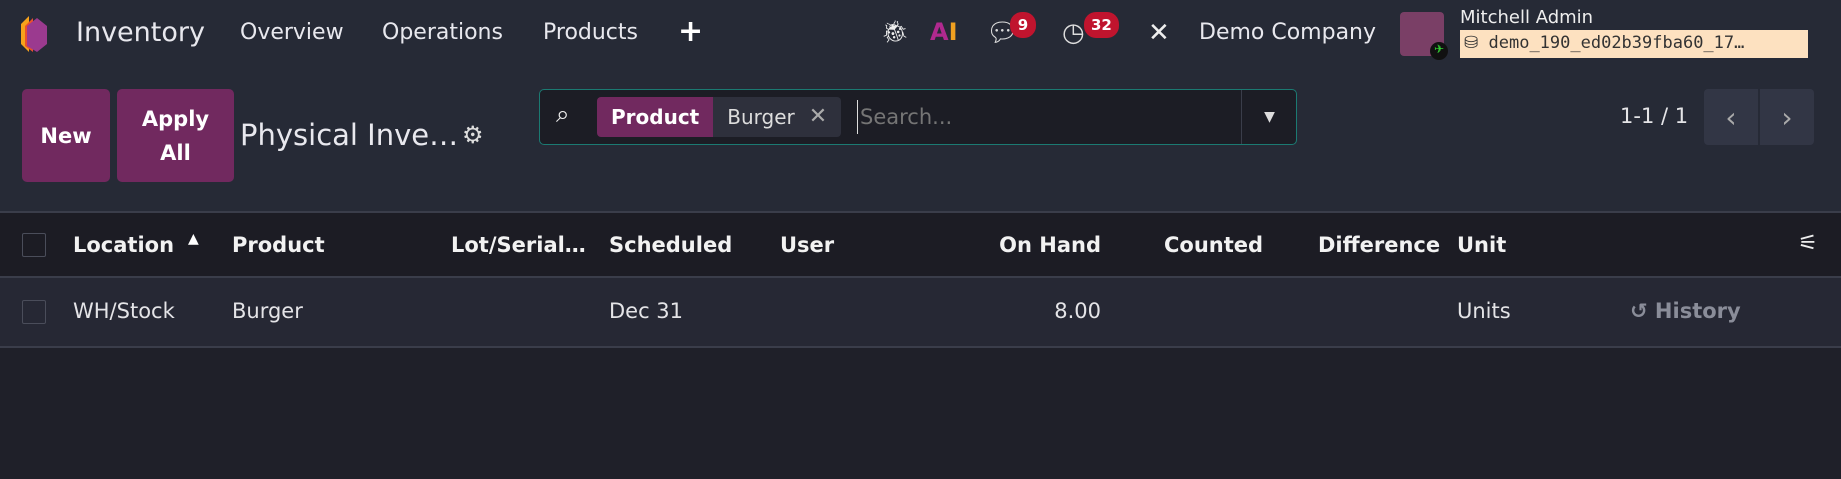 The image size is (1841, 479). I want to click on history-button: ↺ History, so click(1685, 311).